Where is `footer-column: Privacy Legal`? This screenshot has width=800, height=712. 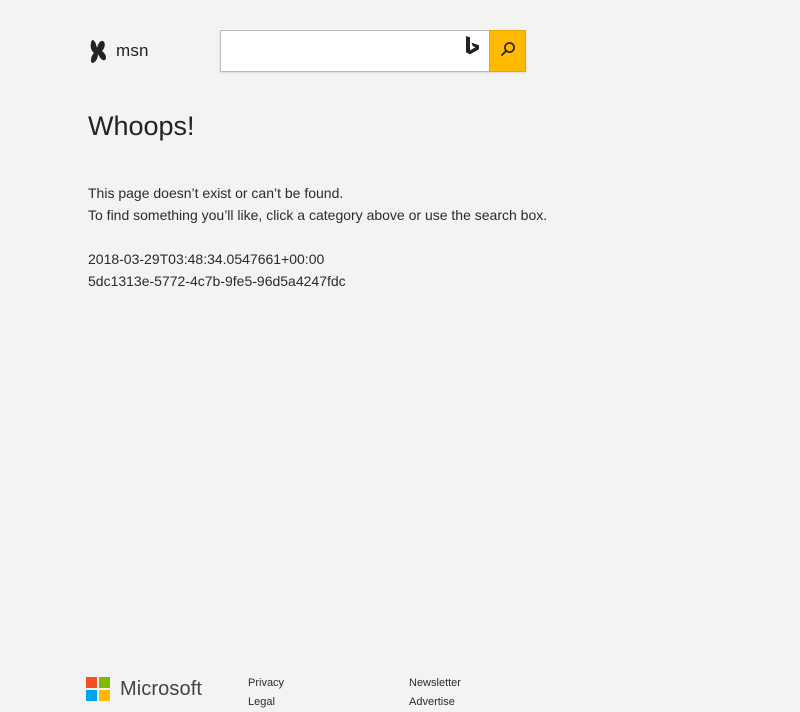 footer-column: Privacy Legal is located at coordinates (266, 693).